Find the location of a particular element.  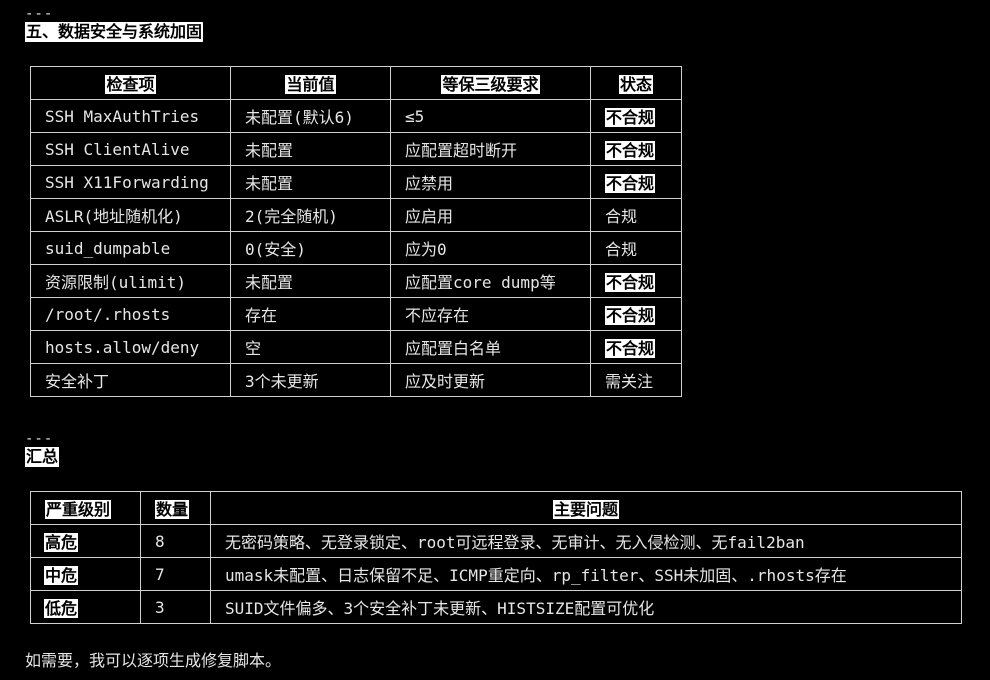

severity-badge: 高危 is located at coordinates (61, 542).